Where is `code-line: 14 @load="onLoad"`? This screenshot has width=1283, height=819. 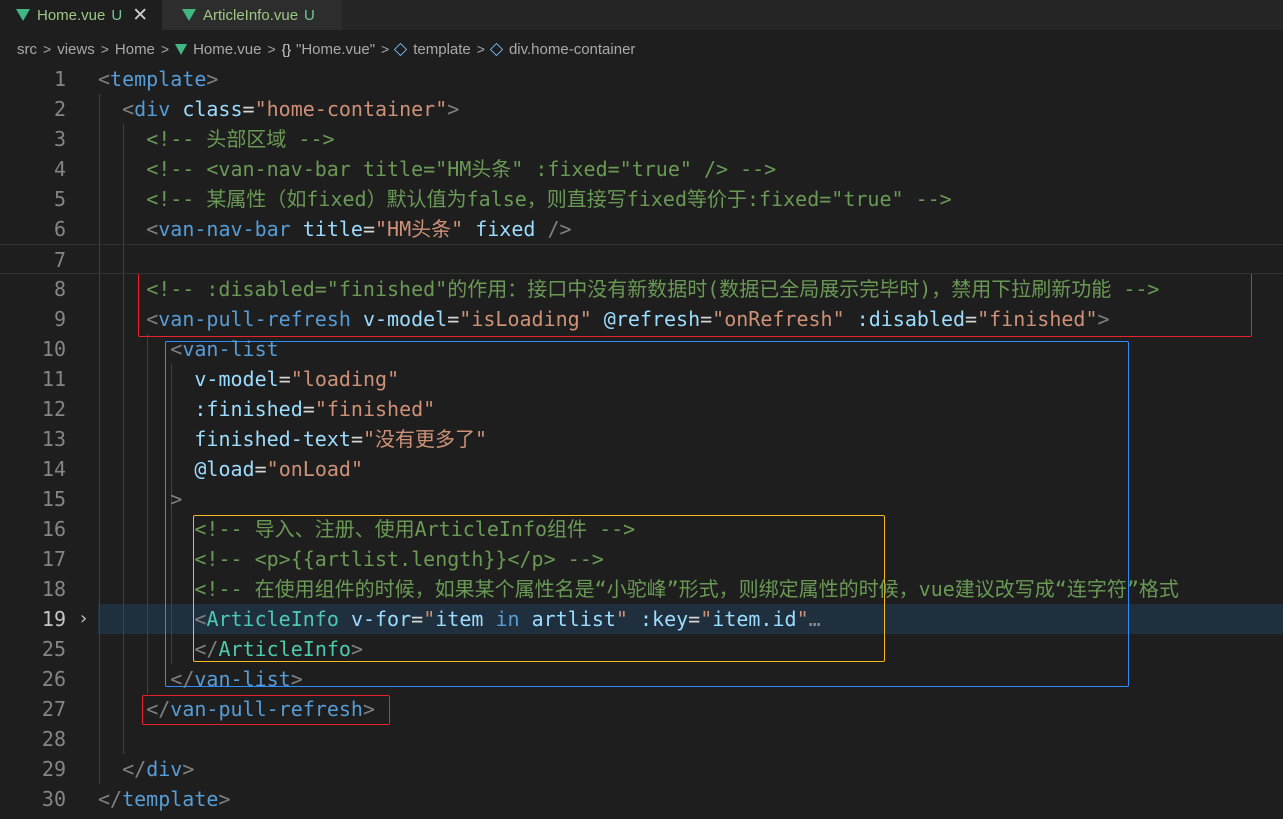
code-line: 14 @load="onLoad" is located at coordinates (641, 469).